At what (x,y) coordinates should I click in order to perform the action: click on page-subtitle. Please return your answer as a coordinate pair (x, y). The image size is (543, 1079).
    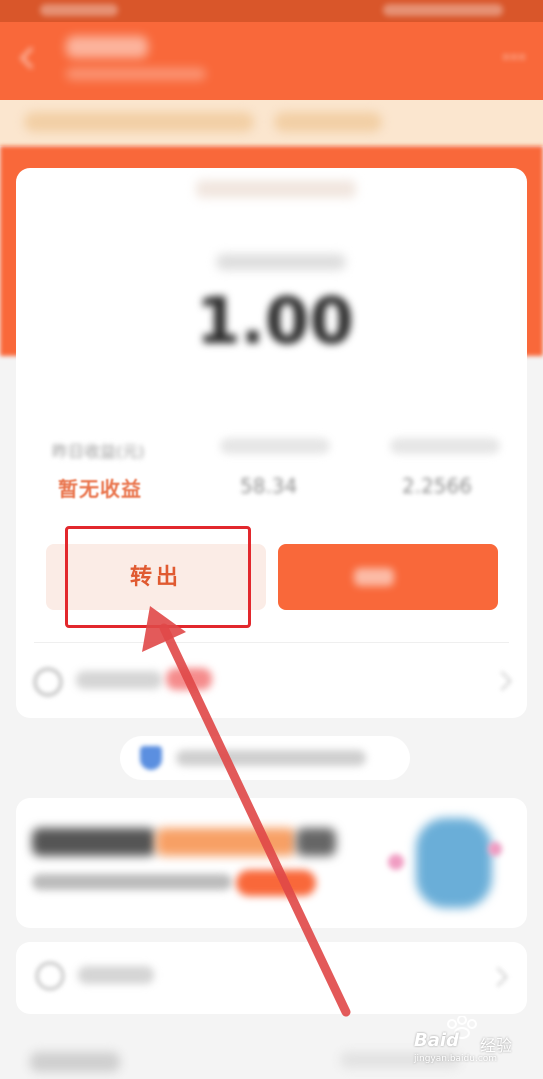
    Looking at the image, I should click on (136, 74).